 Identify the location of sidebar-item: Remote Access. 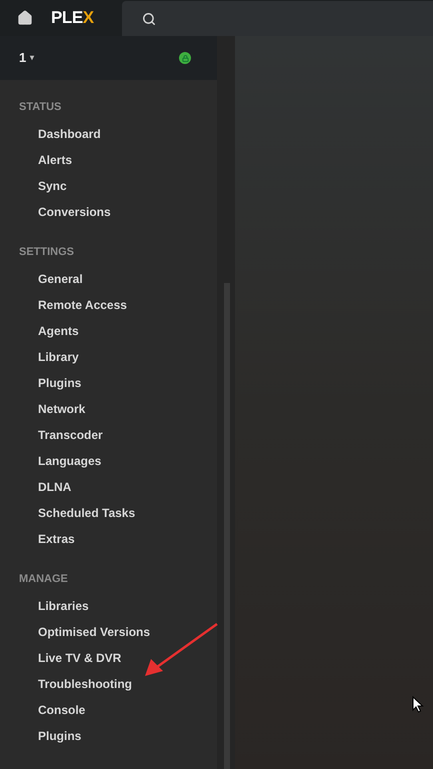
(108, 305).